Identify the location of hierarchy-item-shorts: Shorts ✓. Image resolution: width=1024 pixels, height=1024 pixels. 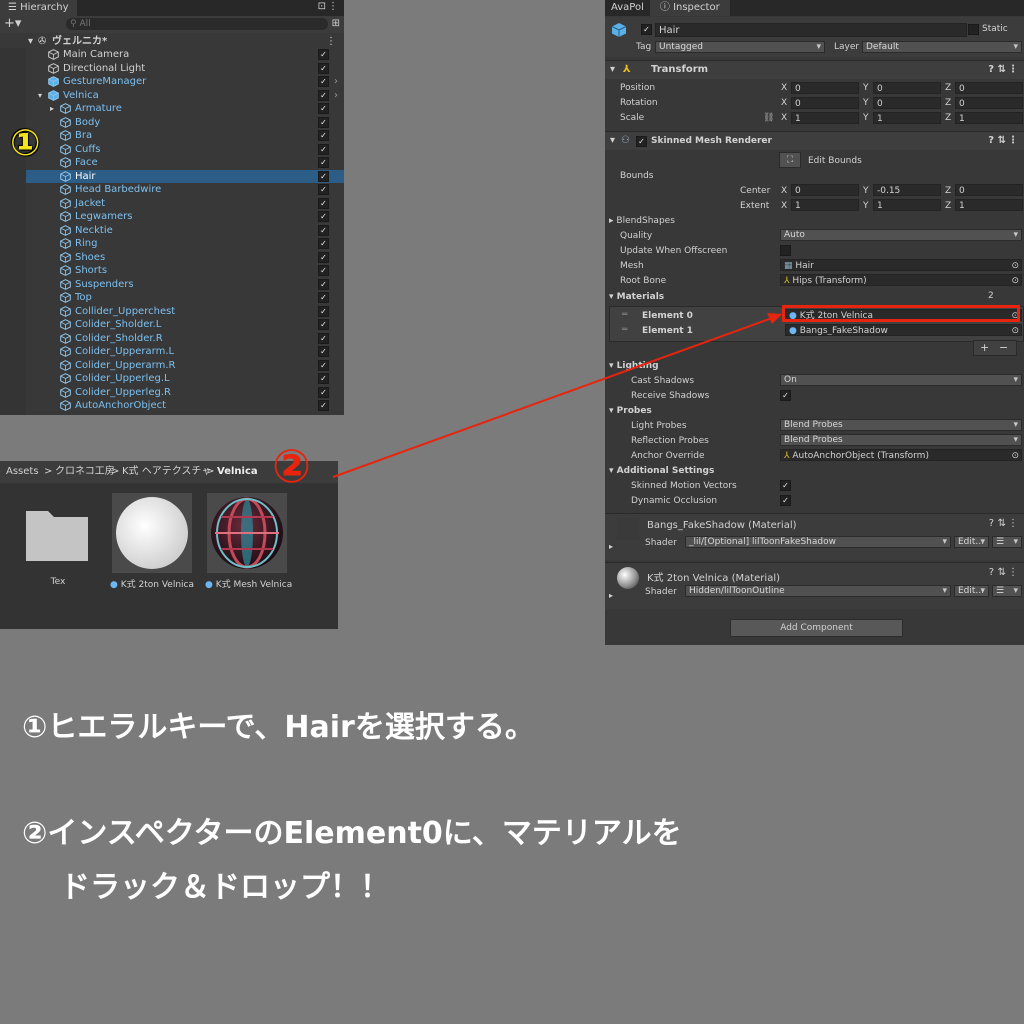
(172, 270).